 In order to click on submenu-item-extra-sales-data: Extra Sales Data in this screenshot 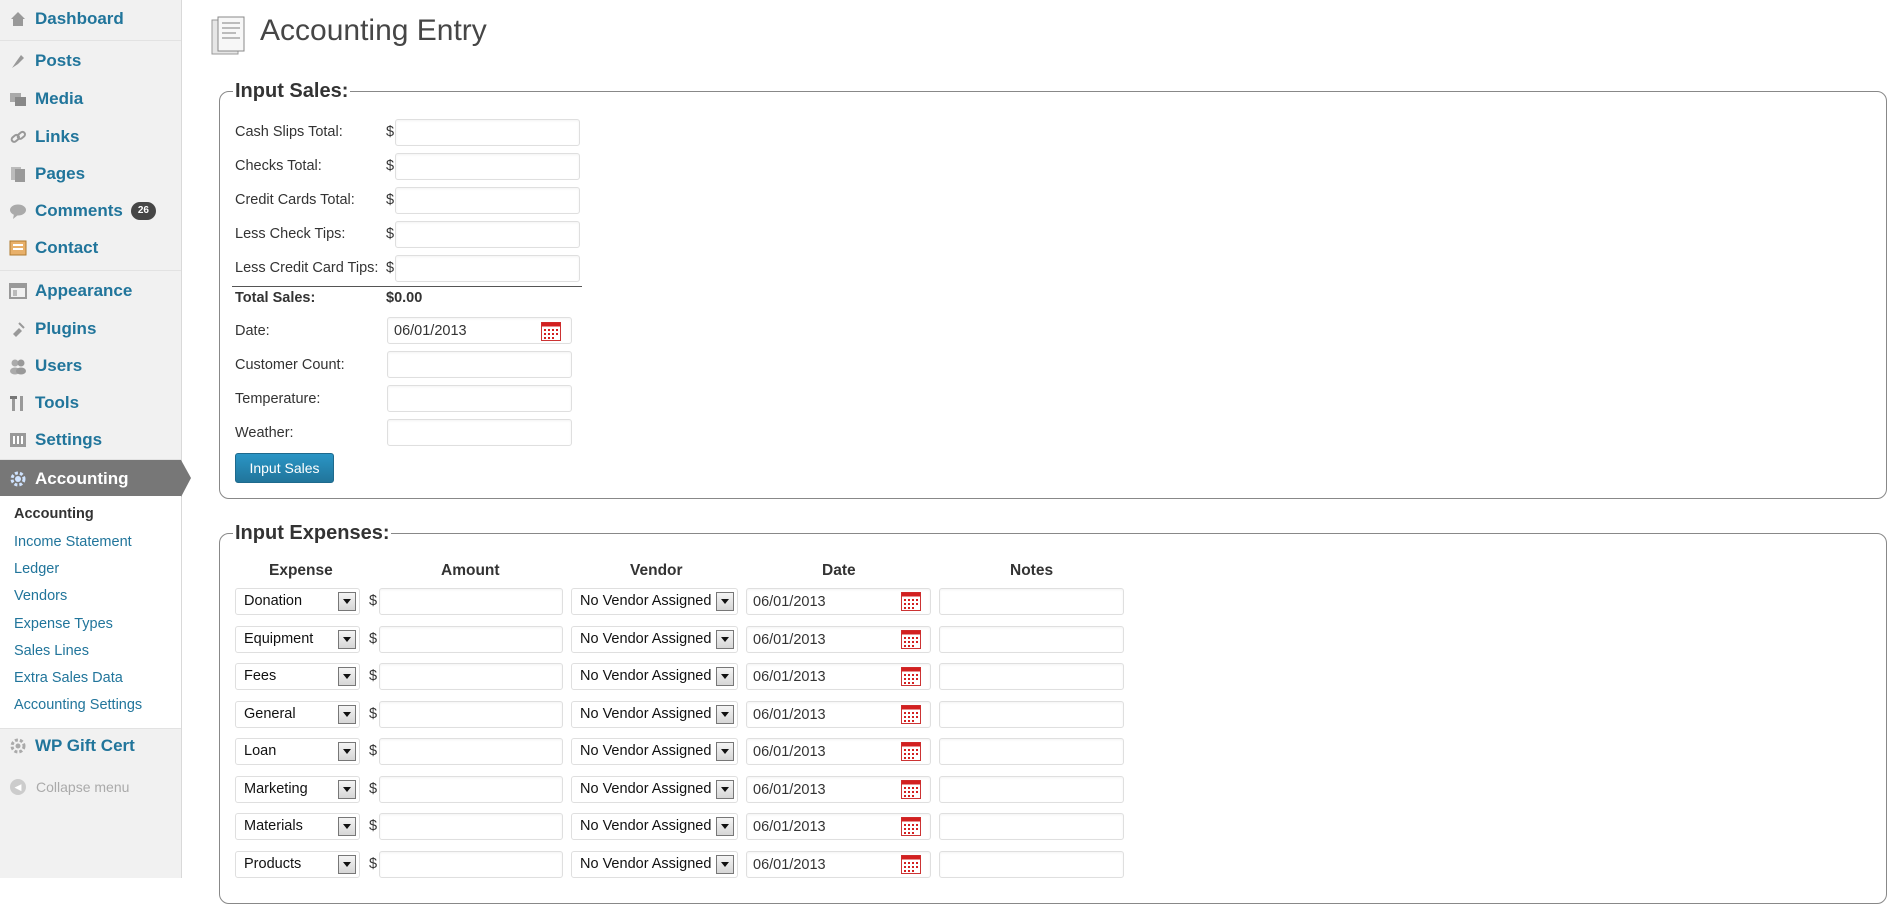, I will do `click(68, 678)`.